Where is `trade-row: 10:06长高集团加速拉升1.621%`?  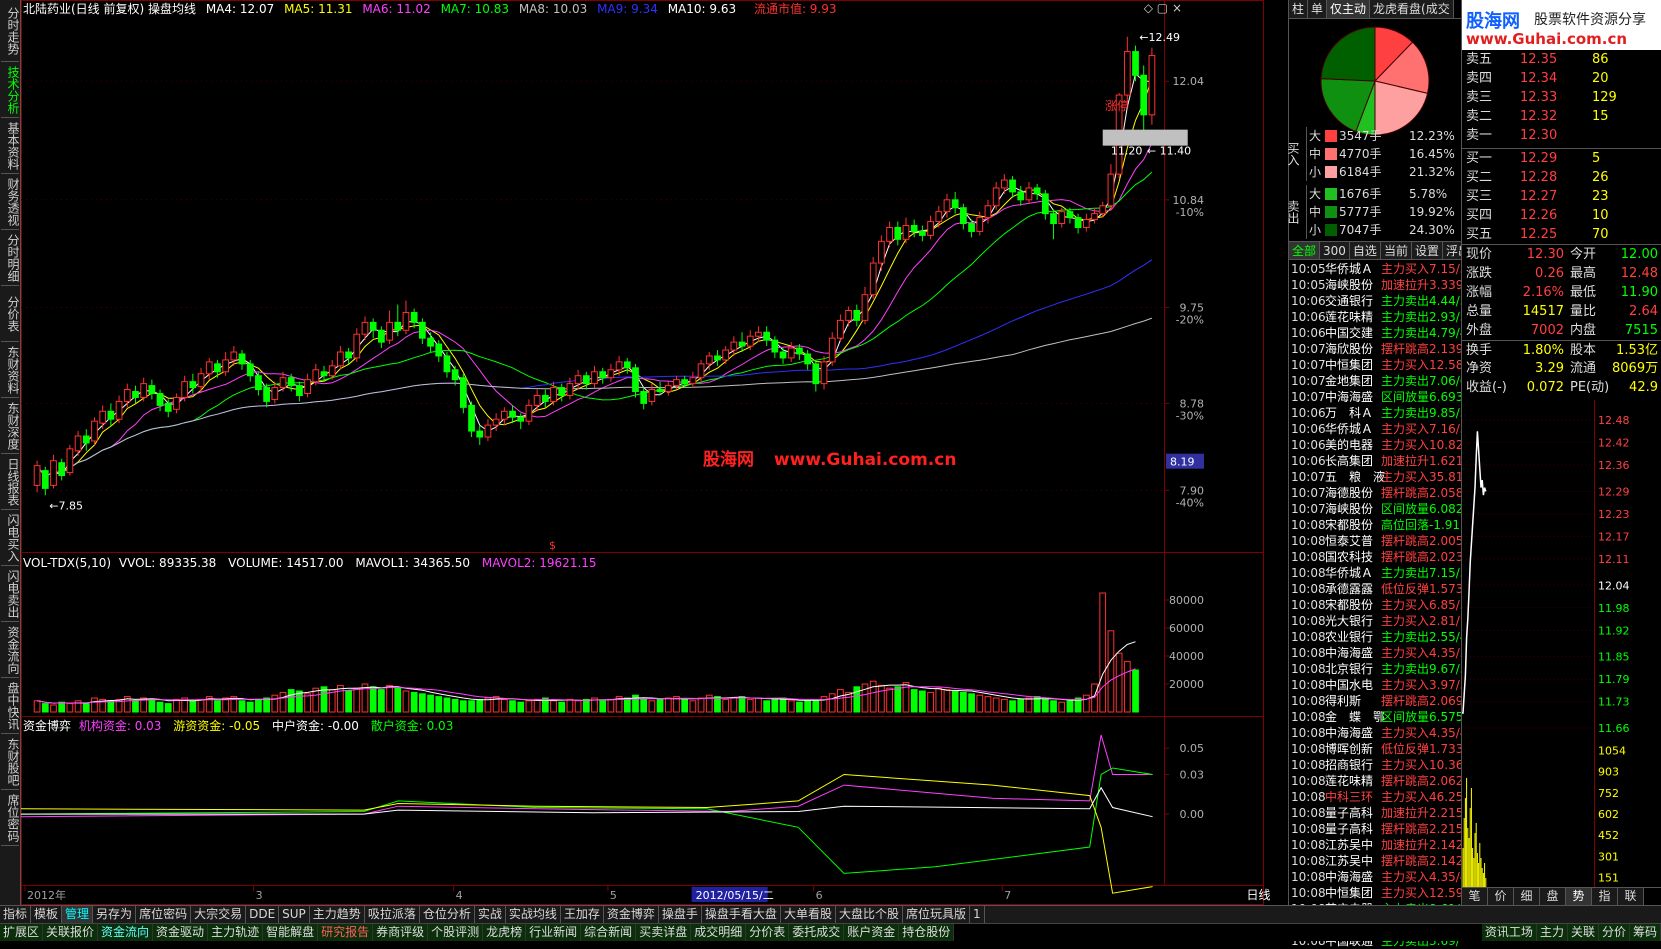
trade-row: 10:06长高集团加速拉升1.621% is located at coordinates (1375, 461).